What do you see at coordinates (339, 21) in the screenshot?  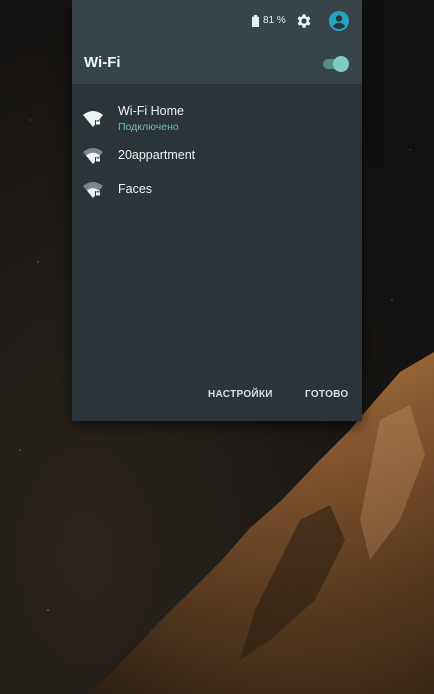 I see `account-circle-icon` at bounding box center [339, 21].